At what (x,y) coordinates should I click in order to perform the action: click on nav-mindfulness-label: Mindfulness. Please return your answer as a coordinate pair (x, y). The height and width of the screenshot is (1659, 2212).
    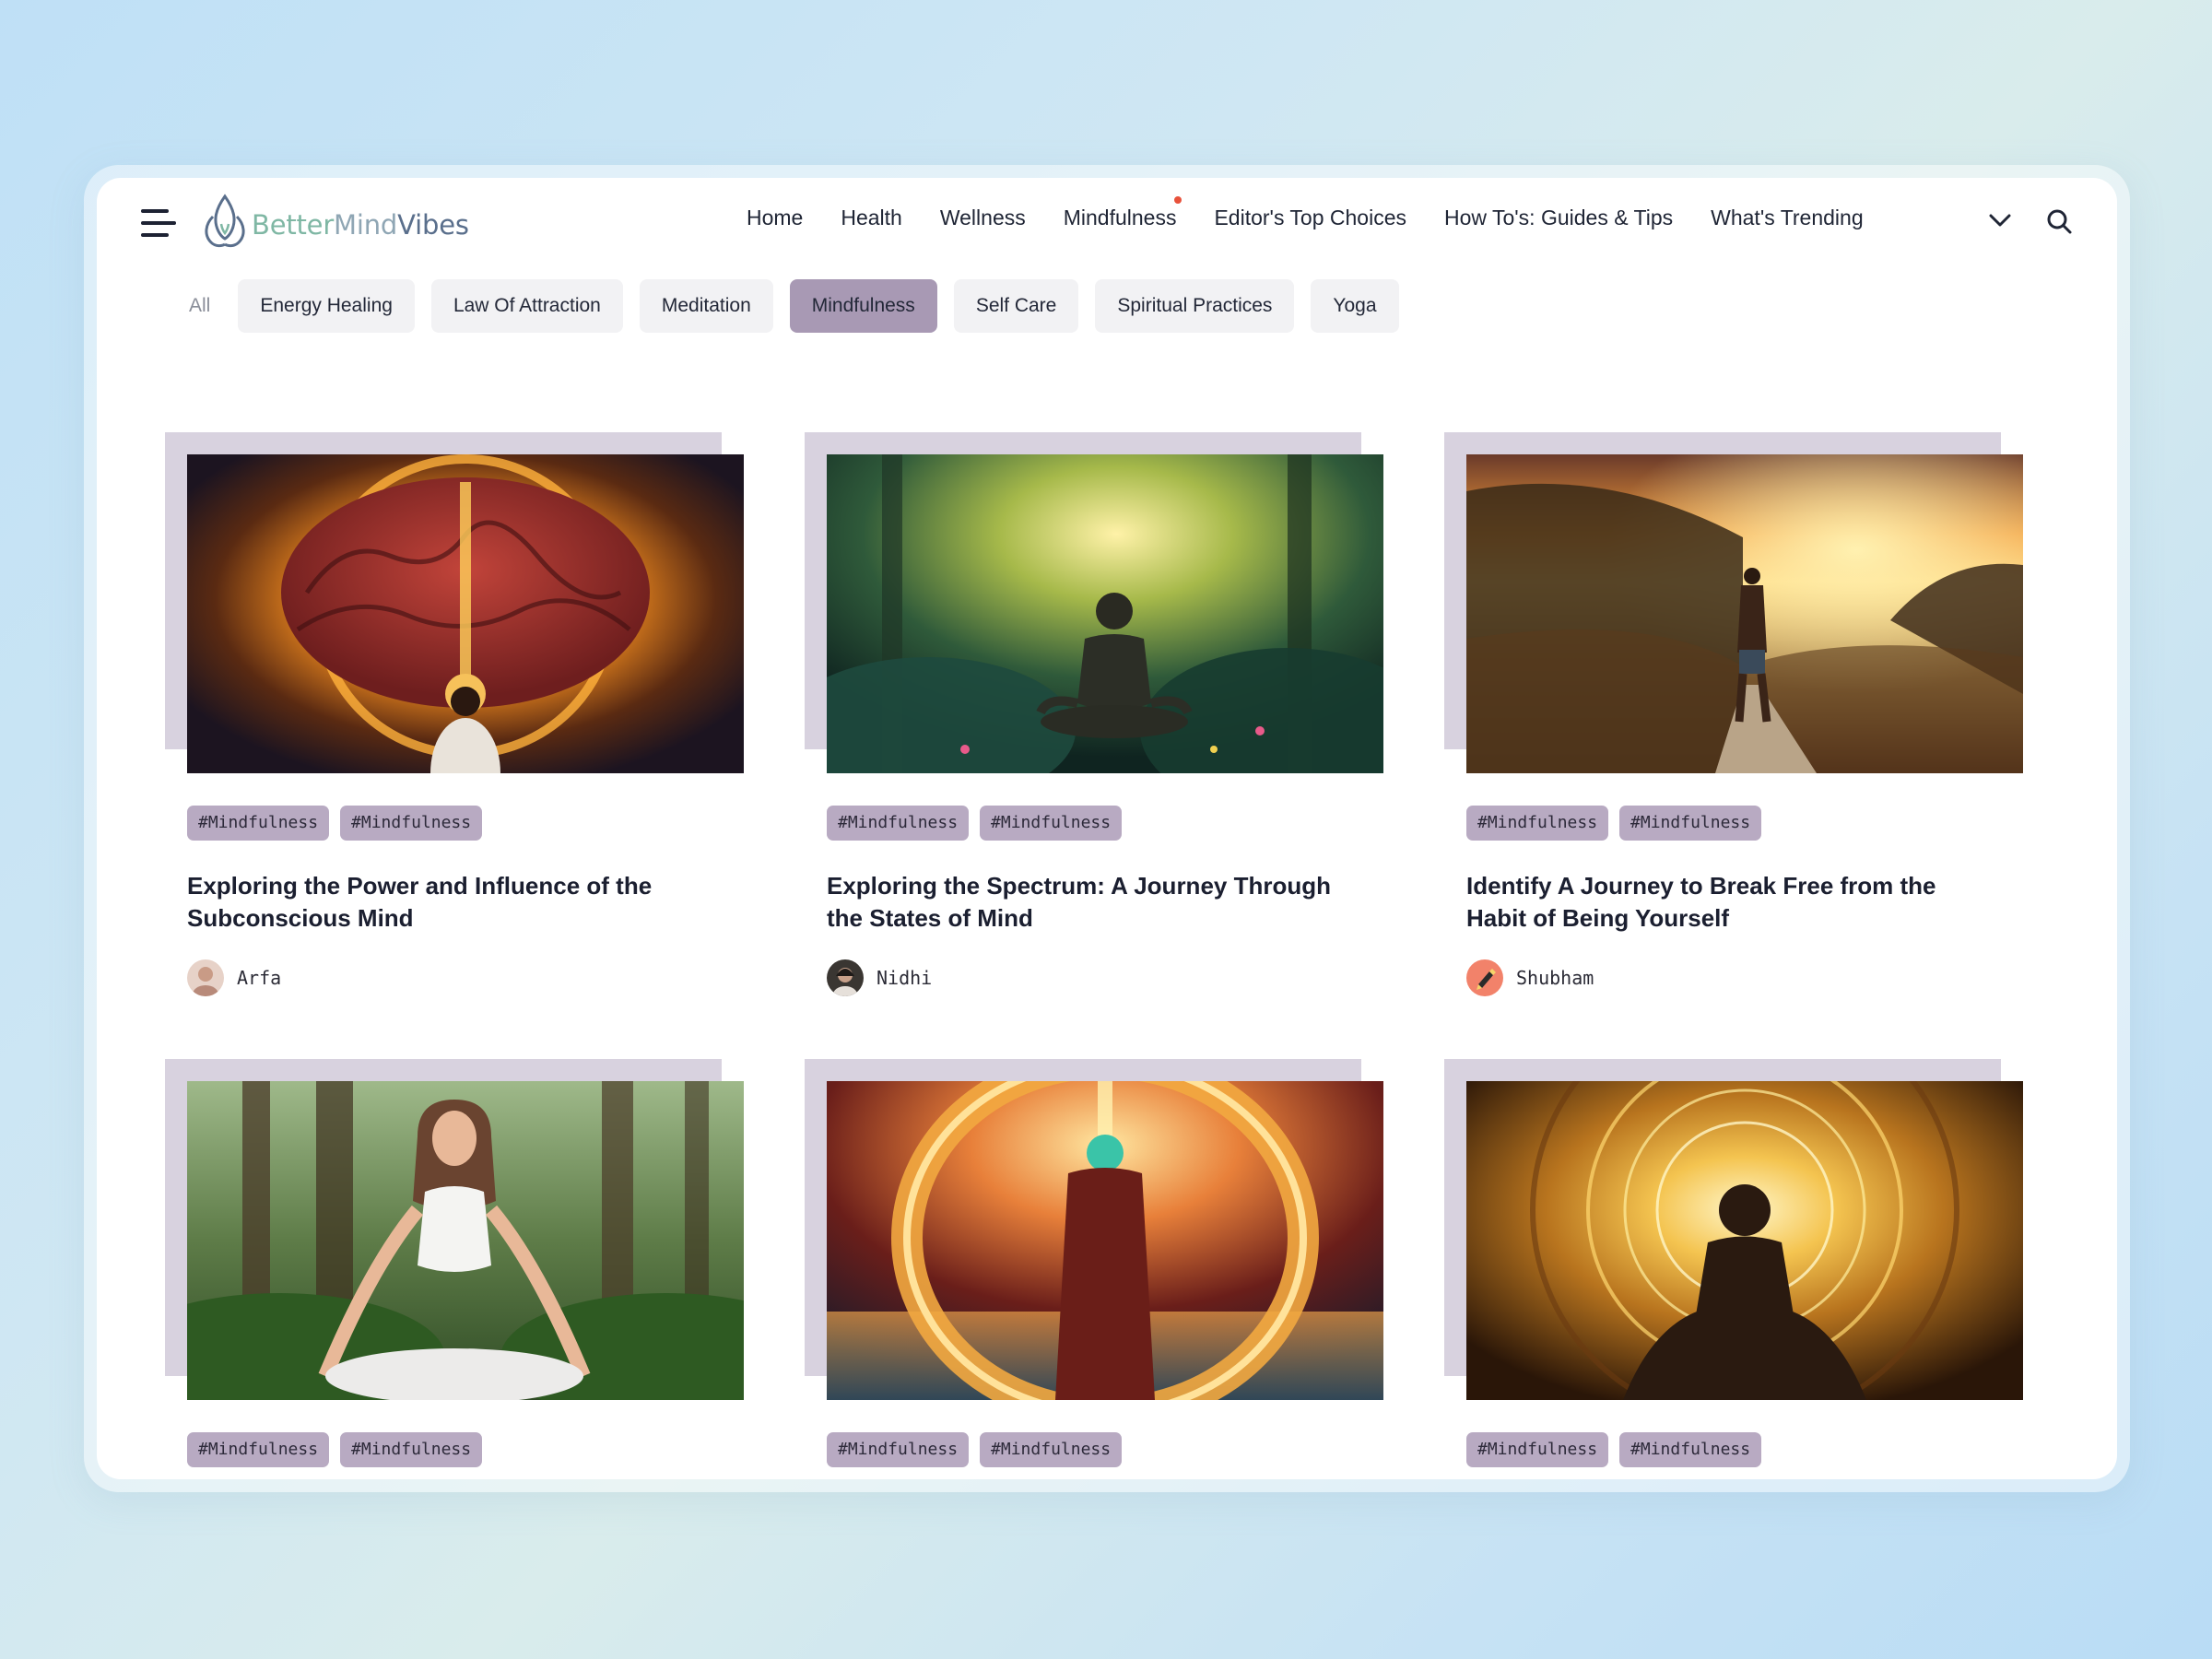
    Looking at the image, I should click on (1120, 217).